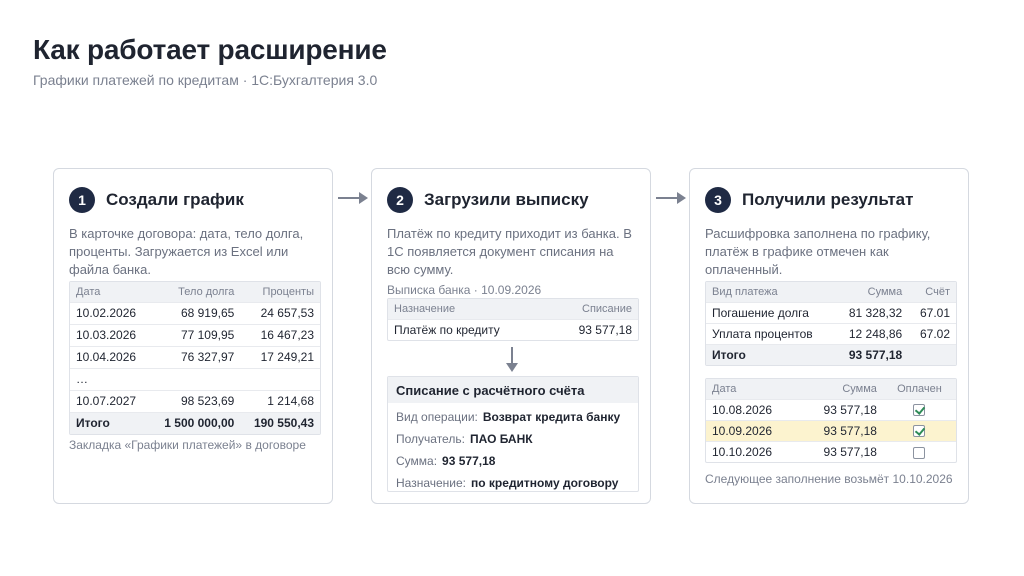 The height and width of the screenshot is (576, 1024). What do you see at coordinates (464, 290) in the screenshot?
I see `bank-statement-caption: Выписка банка · 10.09.2026` at bounding box center [464, 290].